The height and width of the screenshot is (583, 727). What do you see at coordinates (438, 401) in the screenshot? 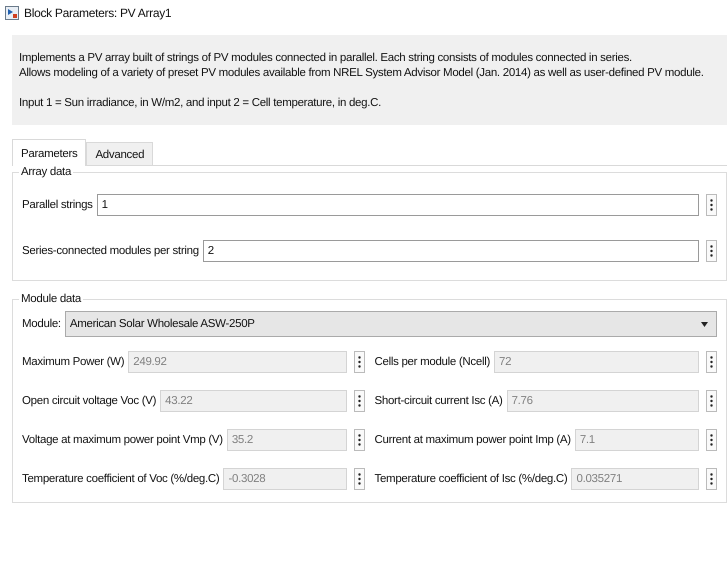
I see `field-label: Short-circuit current Isc (A)` at bounding box center [438, 401].